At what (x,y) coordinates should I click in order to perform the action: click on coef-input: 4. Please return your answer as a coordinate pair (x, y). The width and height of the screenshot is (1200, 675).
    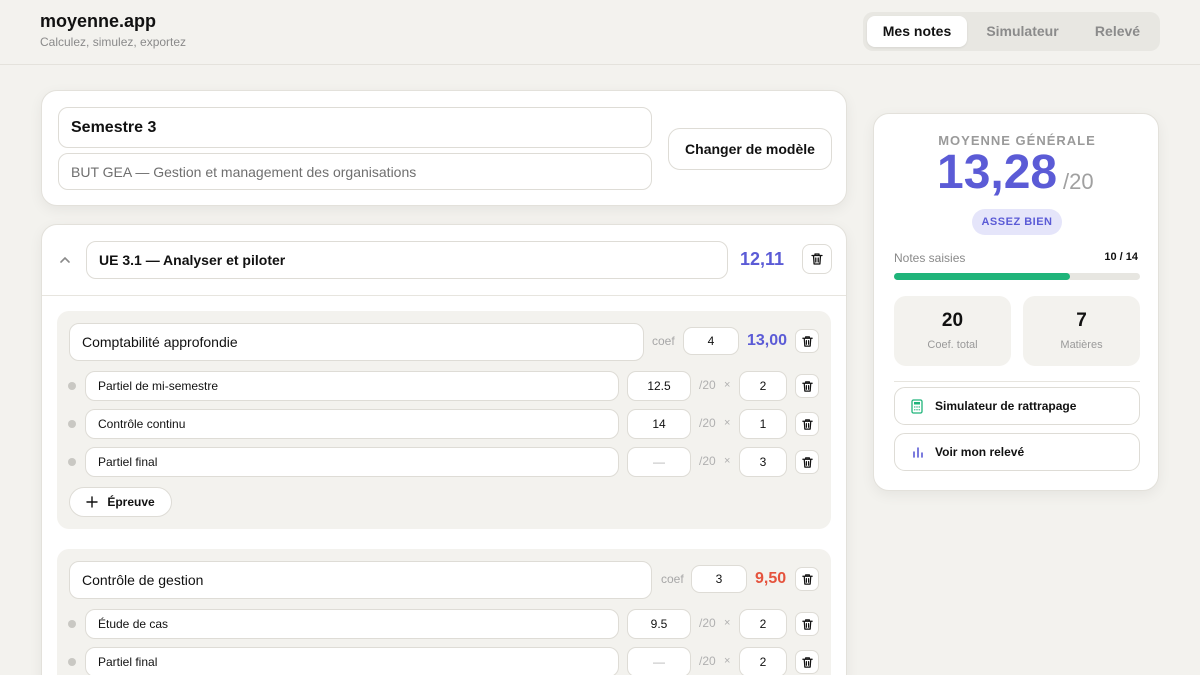
    Looking at the image, I should click on (711, 341).